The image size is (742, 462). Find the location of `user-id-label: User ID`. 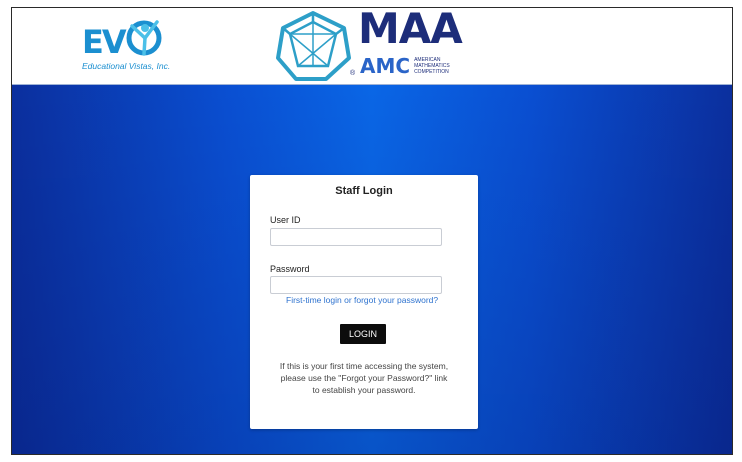

user-id-label: User ID is located at coordinates (285, 220).